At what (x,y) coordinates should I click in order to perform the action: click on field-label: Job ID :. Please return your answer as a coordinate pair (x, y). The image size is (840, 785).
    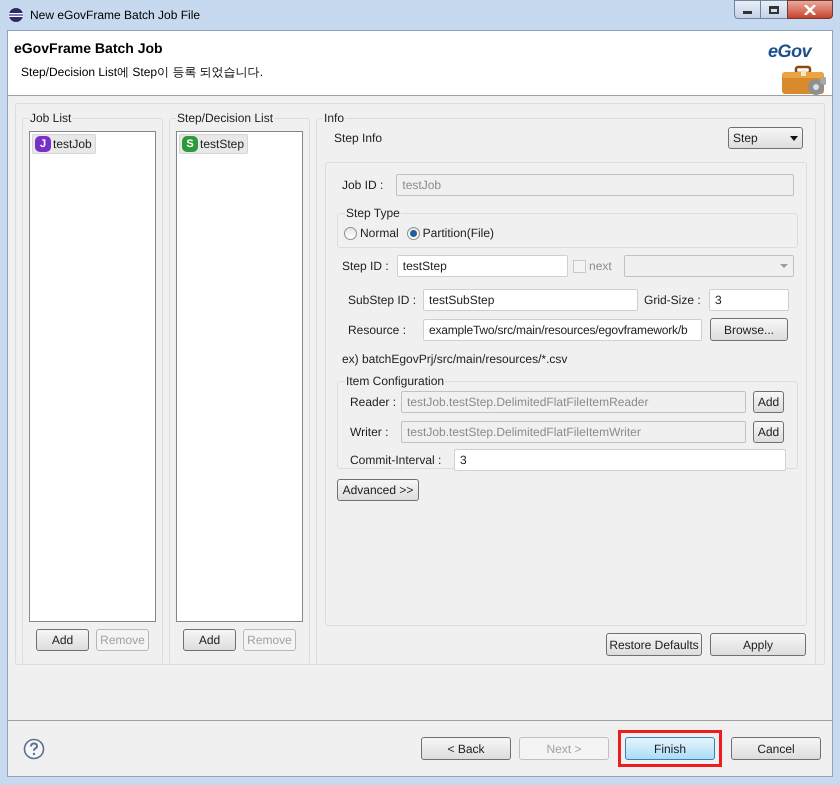
    Looking at the image, I should click on (363, 185).